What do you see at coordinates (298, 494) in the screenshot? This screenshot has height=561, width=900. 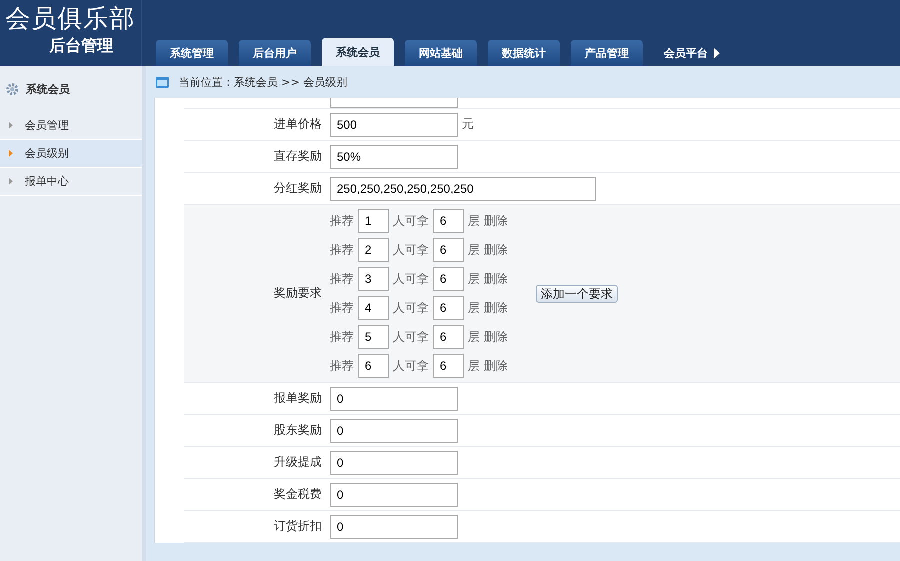 I see `field-label: 奖金税费` at bounding box center [298, 494].